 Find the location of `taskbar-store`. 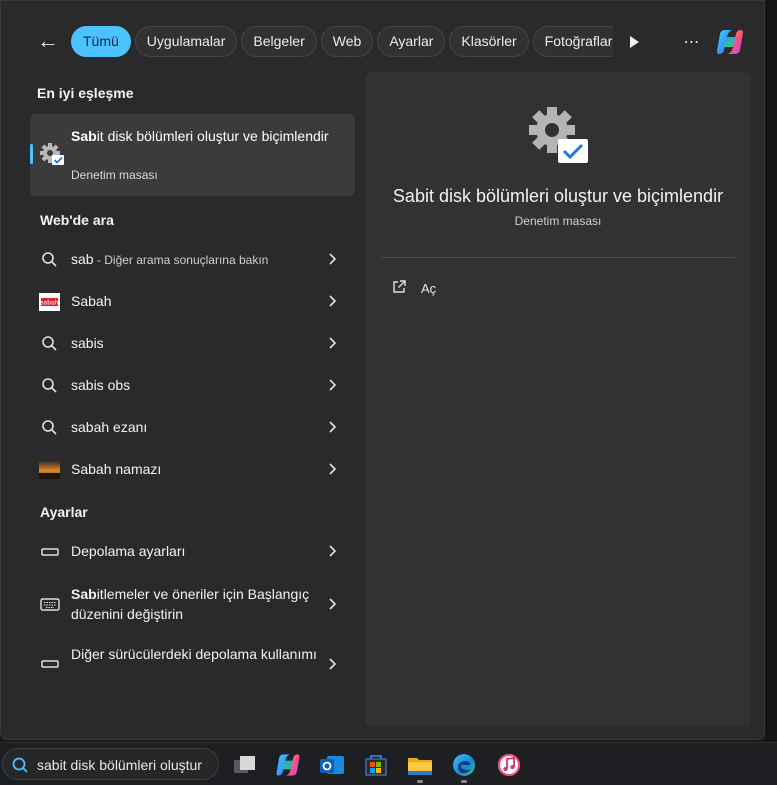

taskbar-store is located at coordinates (376, 765).